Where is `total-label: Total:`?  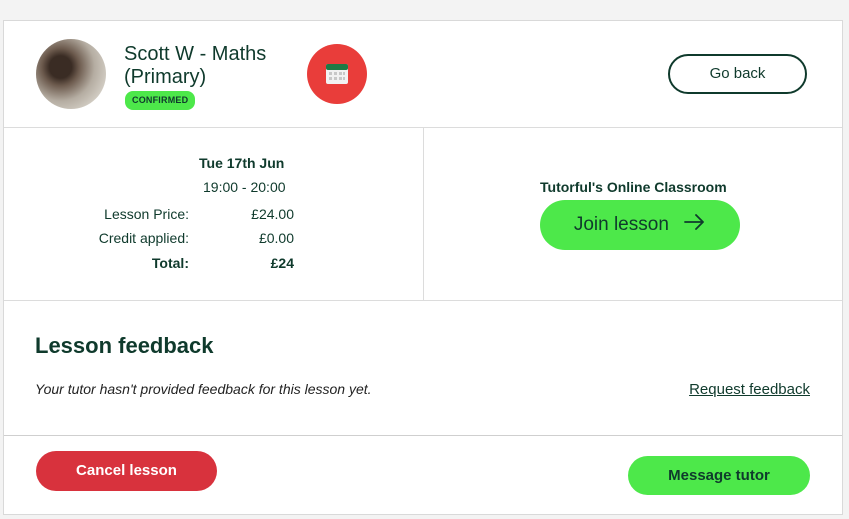 total-label: Total: is located at coordinates (170, 263).